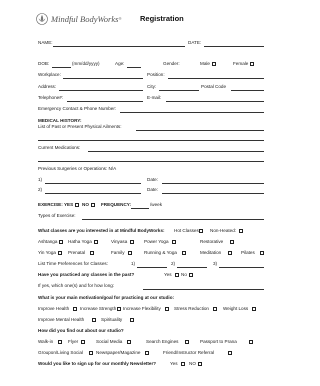 This screenshot has width=320, height=386. Describe the element at coordinates (42, 19) in the screenshot. I see `lotus-icon` at that location.